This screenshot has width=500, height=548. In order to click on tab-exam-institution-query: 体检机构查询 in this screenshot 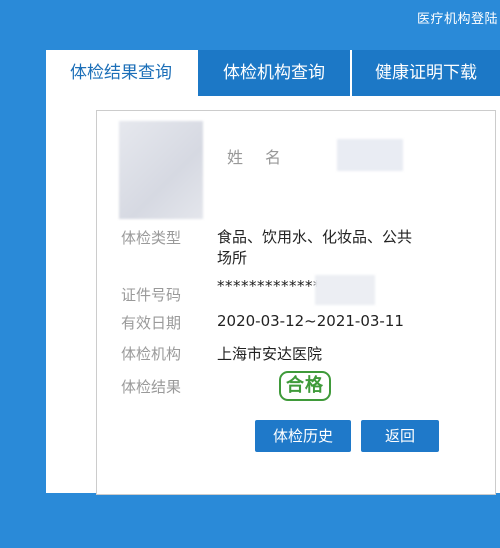, I will do `click(274, 73)`.